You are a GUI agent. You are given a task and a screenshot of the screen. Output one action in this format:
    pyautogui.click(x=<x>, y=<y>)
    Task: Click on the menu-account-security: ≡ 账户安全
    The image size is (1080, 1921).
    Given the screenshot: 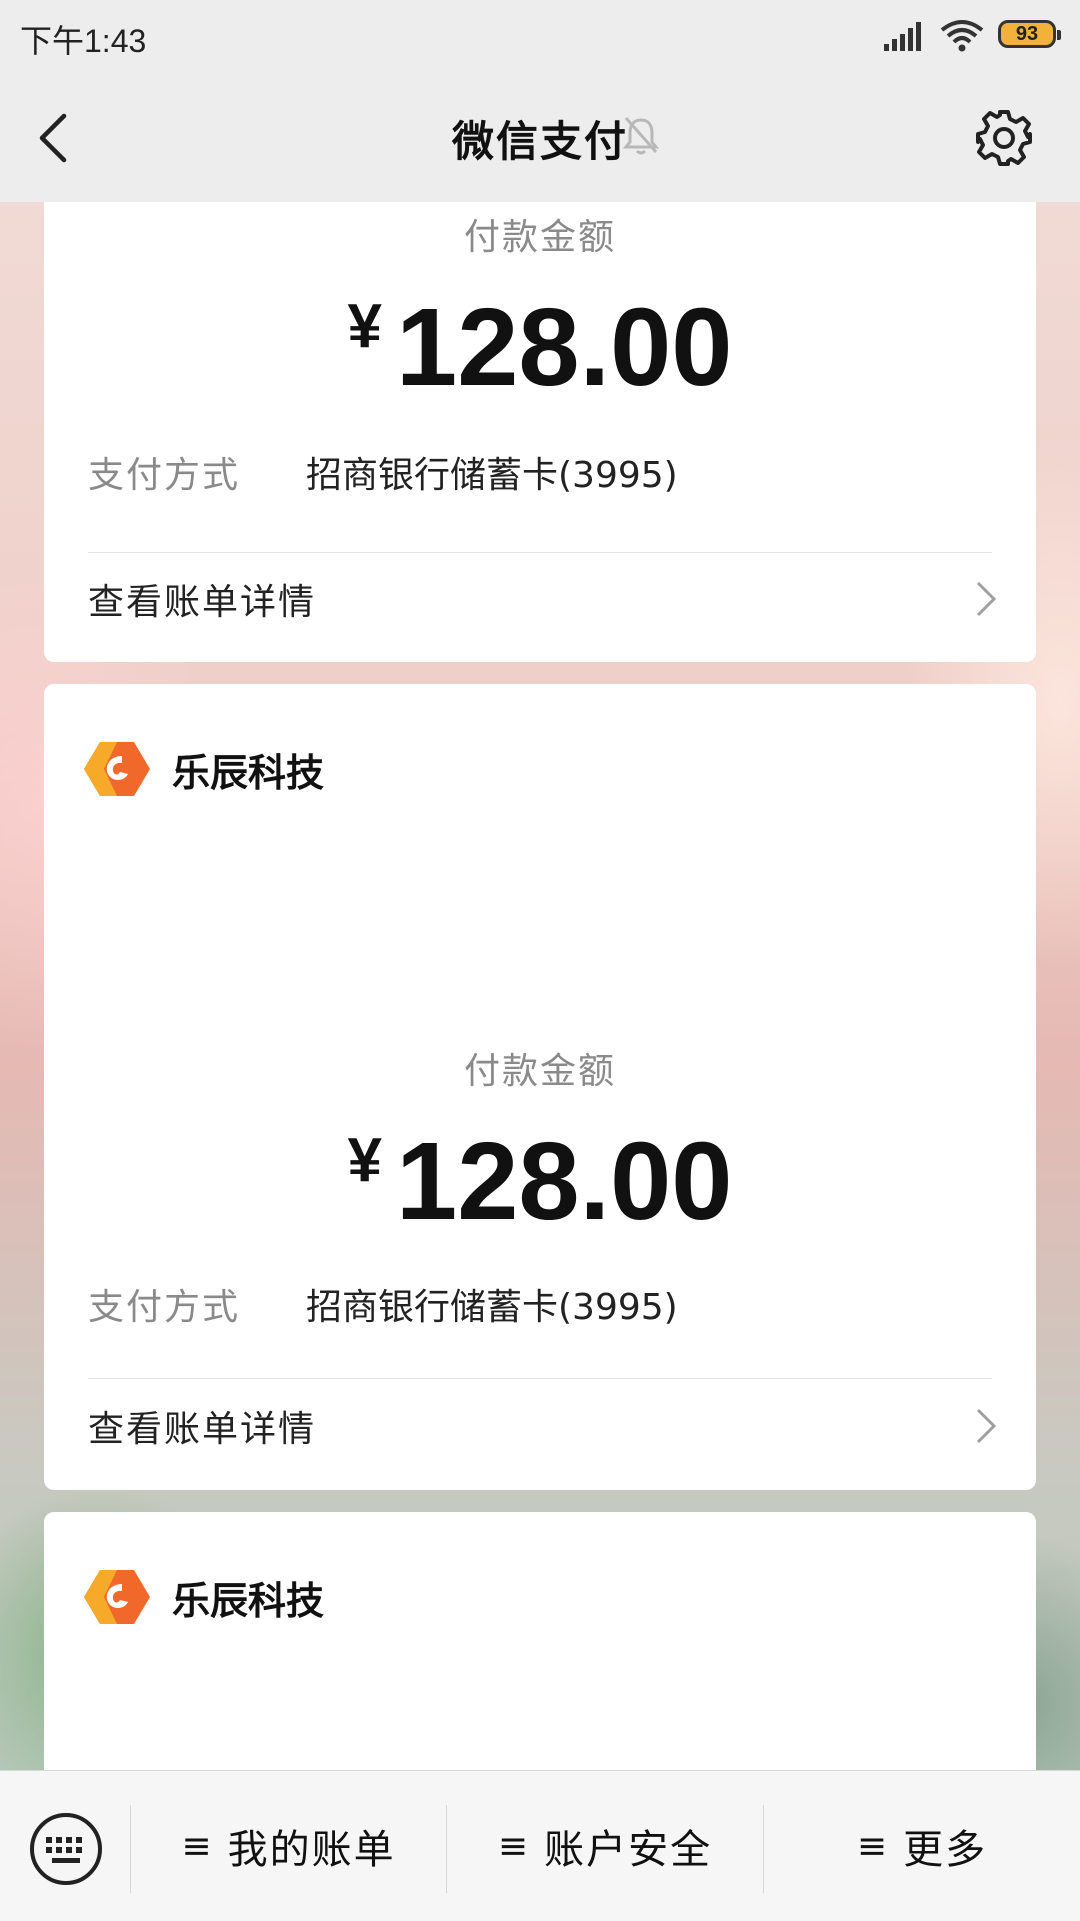 What is the action you would take?
    pyautogui.click(x=605, y=1846)
    